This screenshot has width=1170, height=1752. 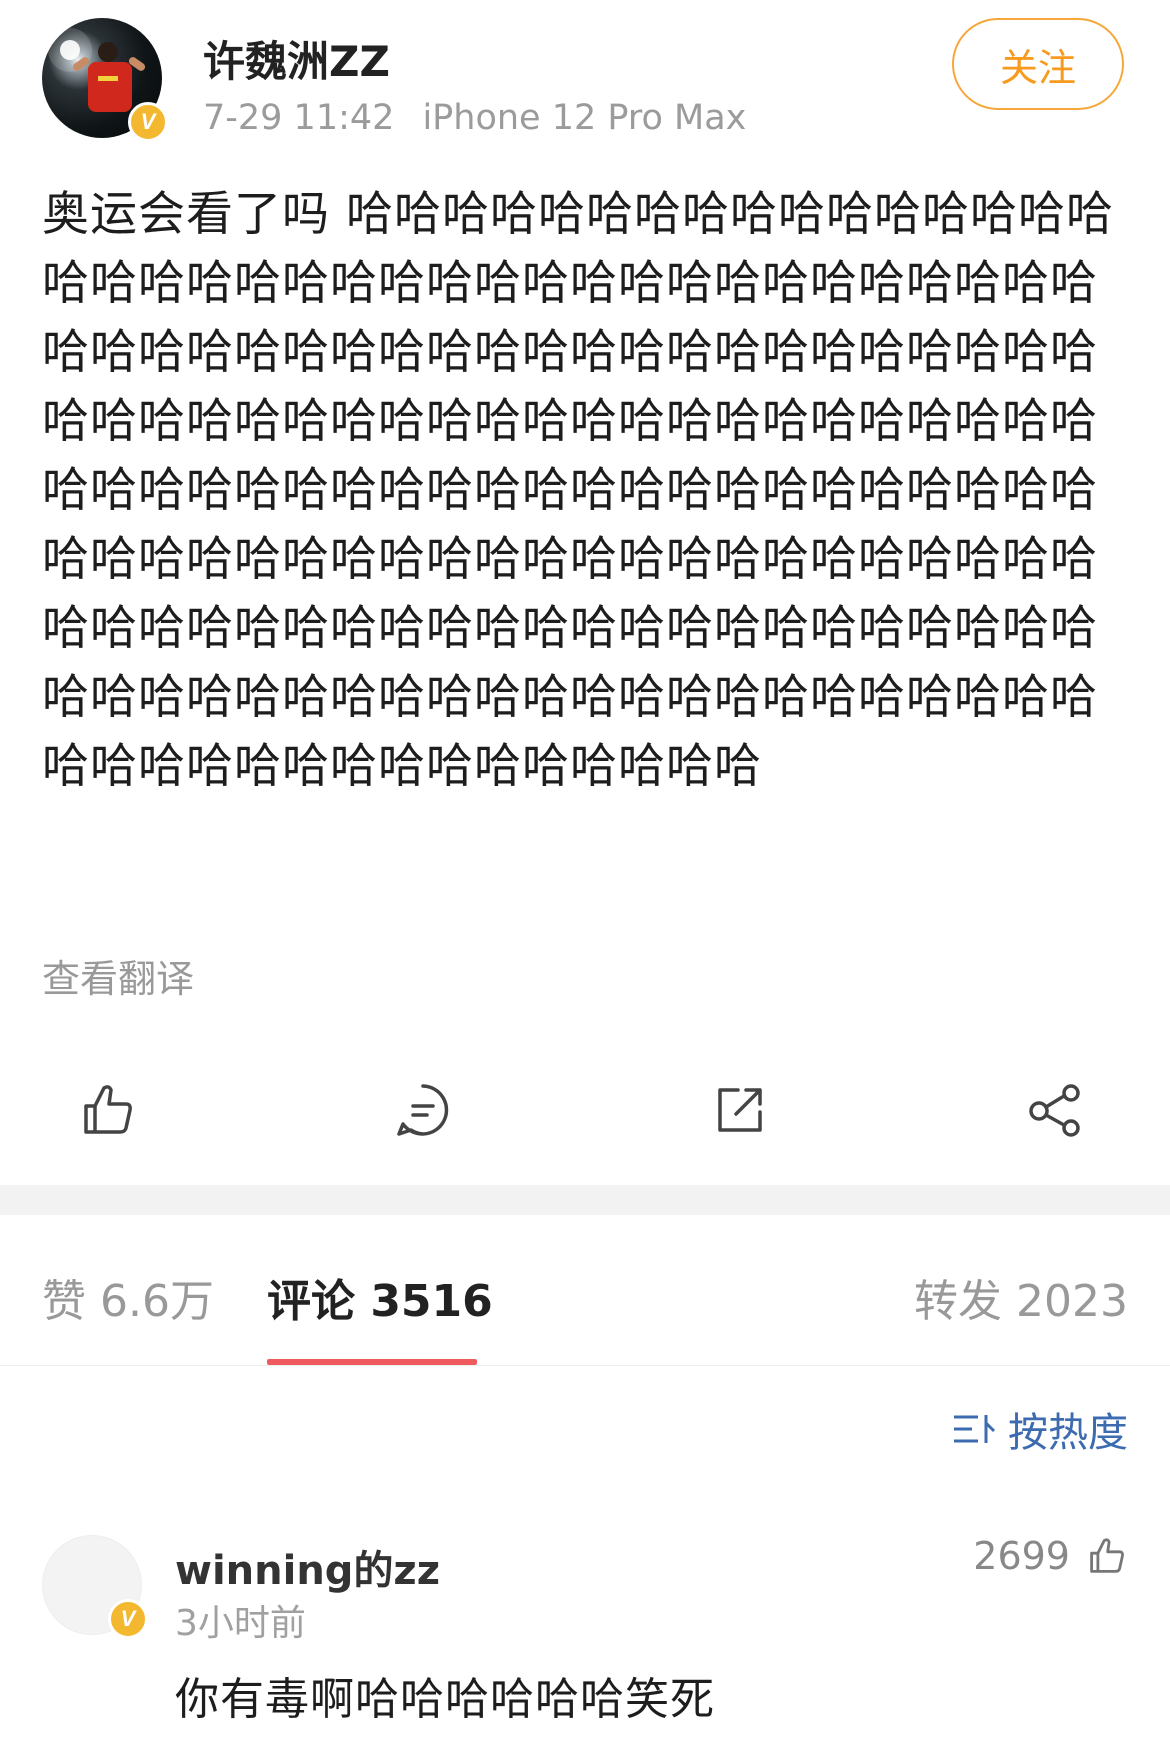 I want to click on active-tab-indicator, so click(x=372, y=1362).